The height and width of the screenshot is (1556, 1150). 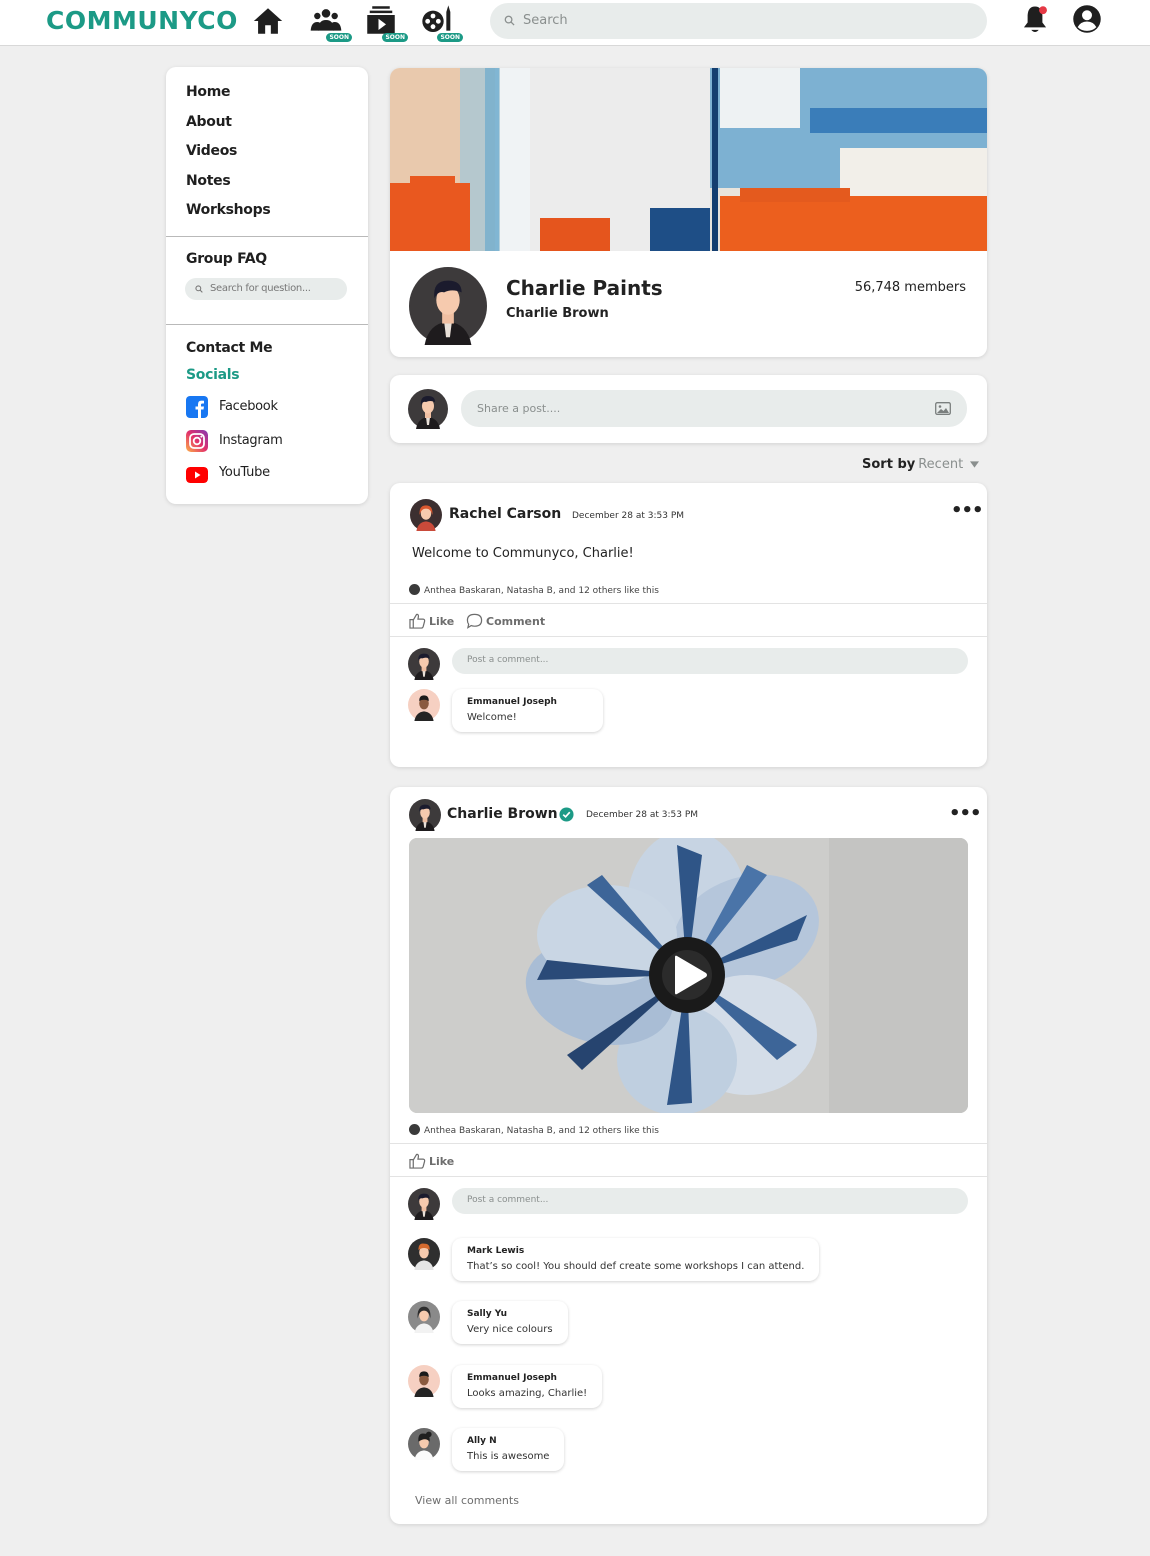 I want to click on cover-image, so click(x=688, y=159).